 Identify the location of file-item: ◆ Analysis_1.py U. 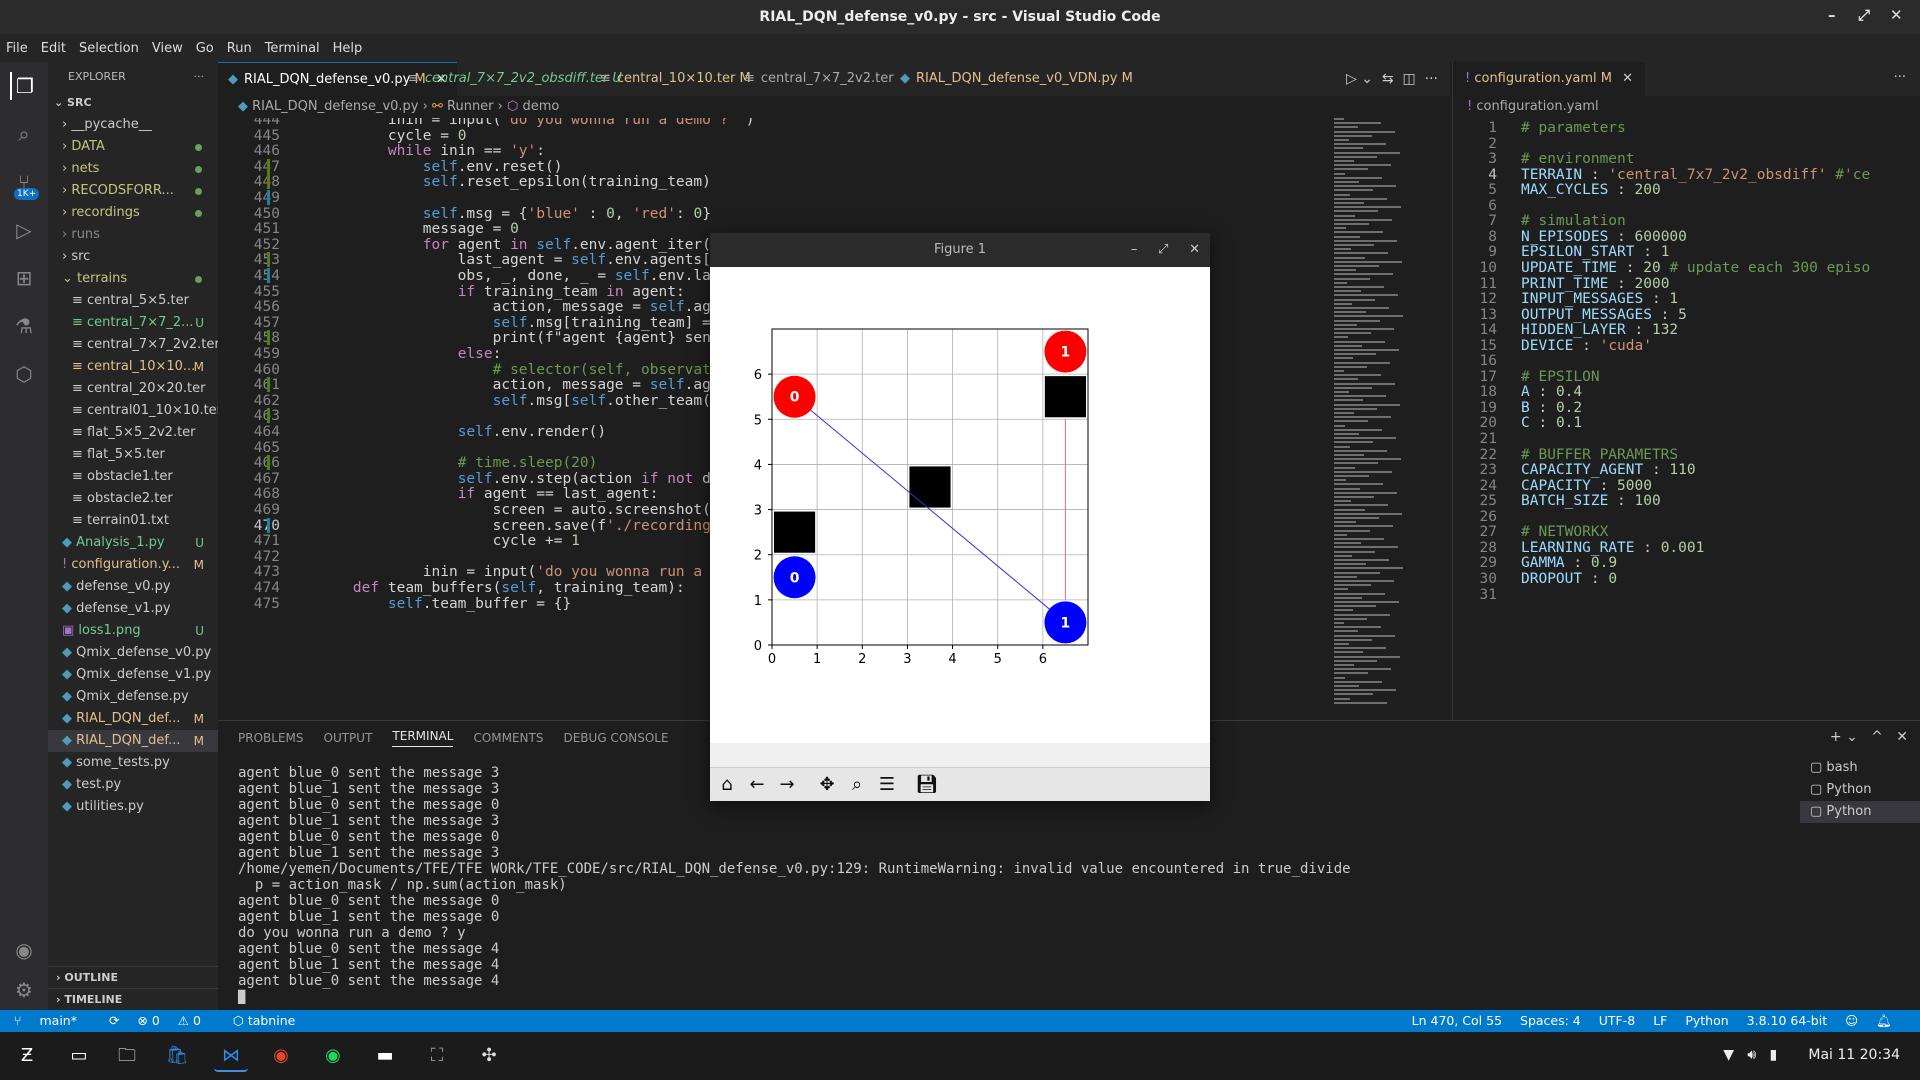
(133, 543).